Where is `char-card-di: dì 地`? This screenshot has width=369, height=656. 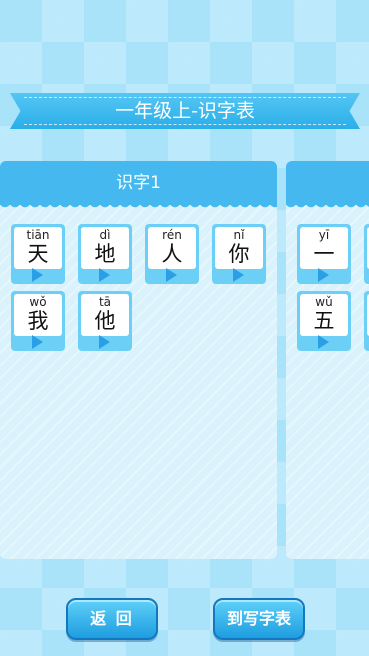
char-card-di: dì 地 is located at coordinates (105, 254).